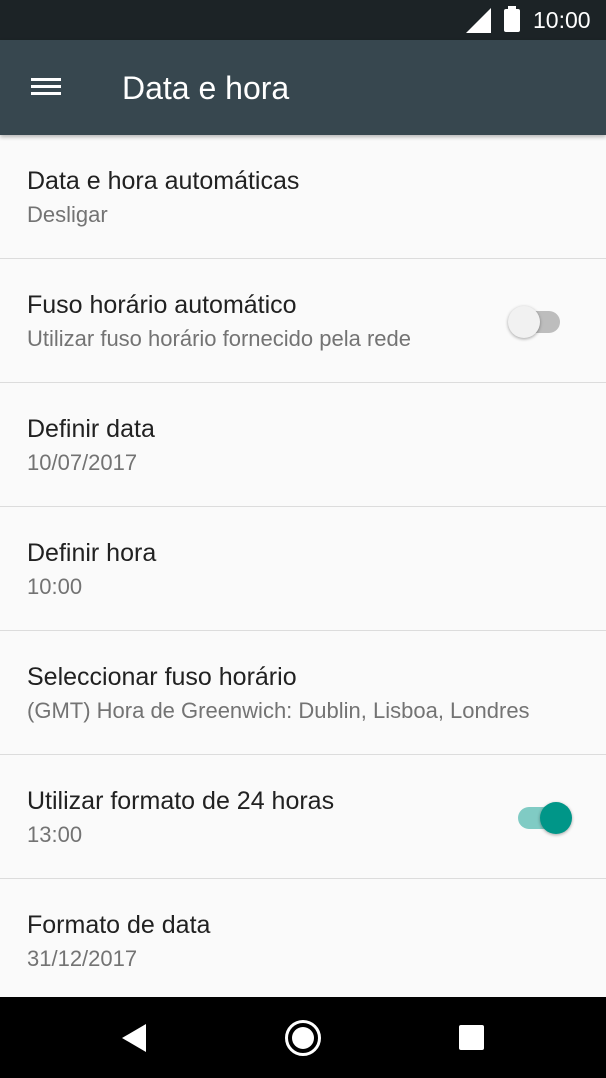 Image resolution: width=606 pixels, height=1078 pixels. I want to click on setting-title: Definir hora, so click(92, 553).